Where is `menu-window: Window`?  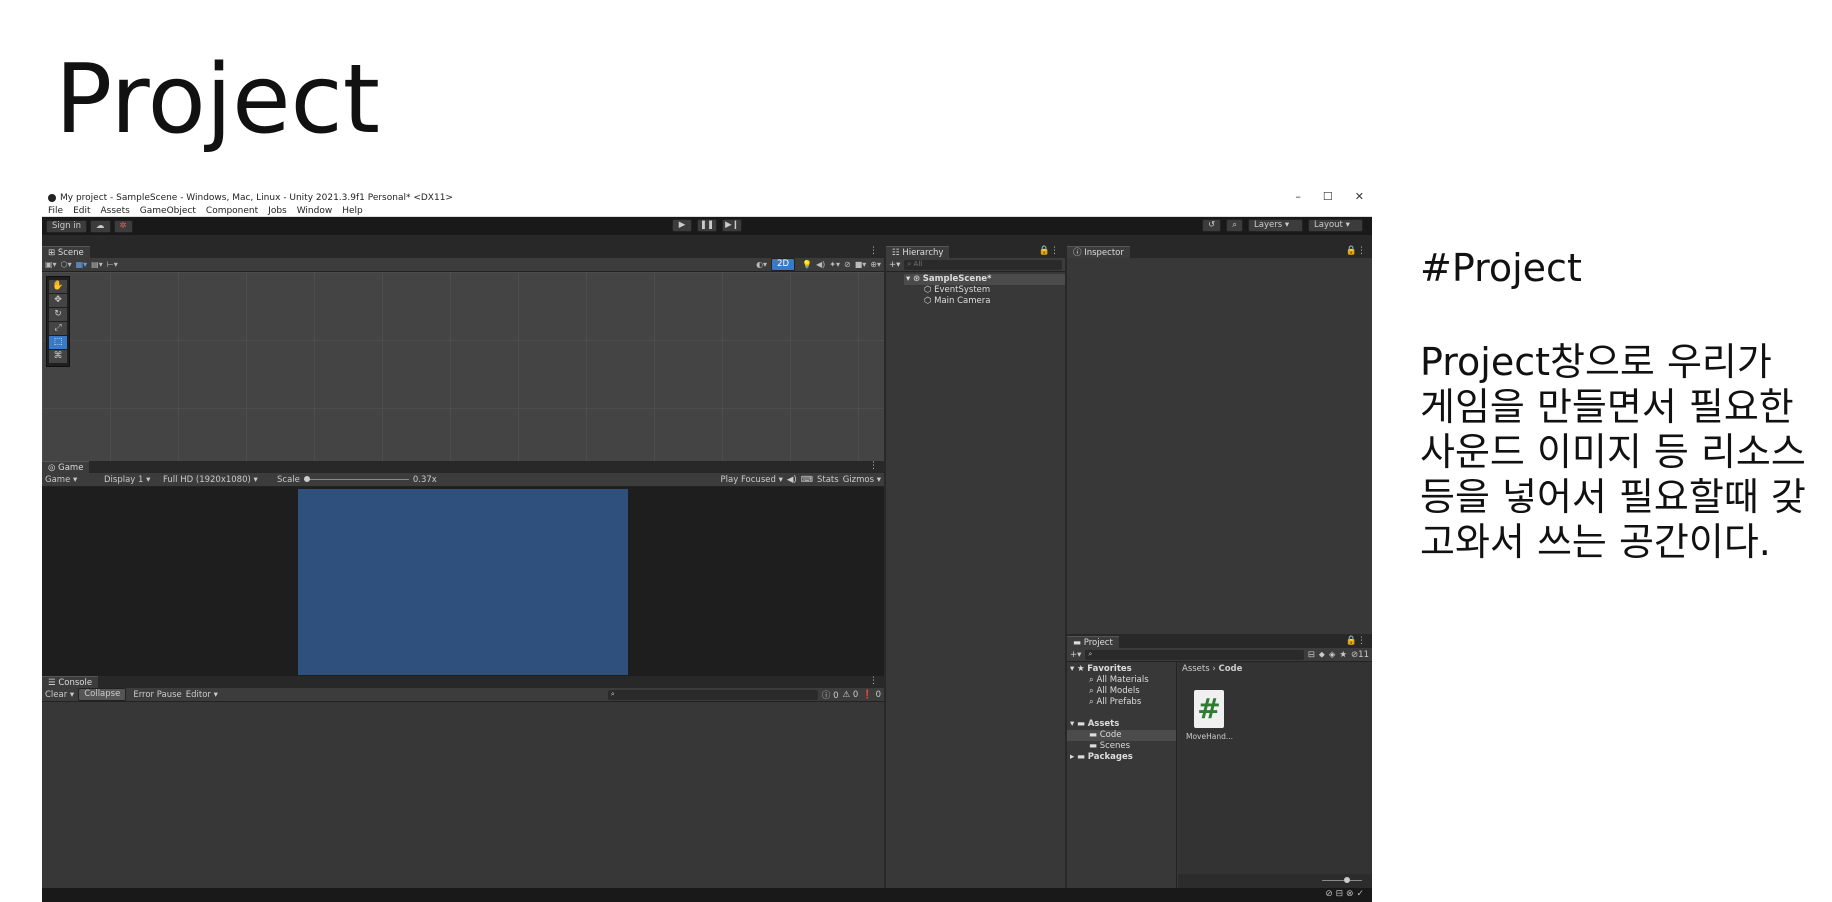 menu-window: Window is located at coordinates (315, 211).